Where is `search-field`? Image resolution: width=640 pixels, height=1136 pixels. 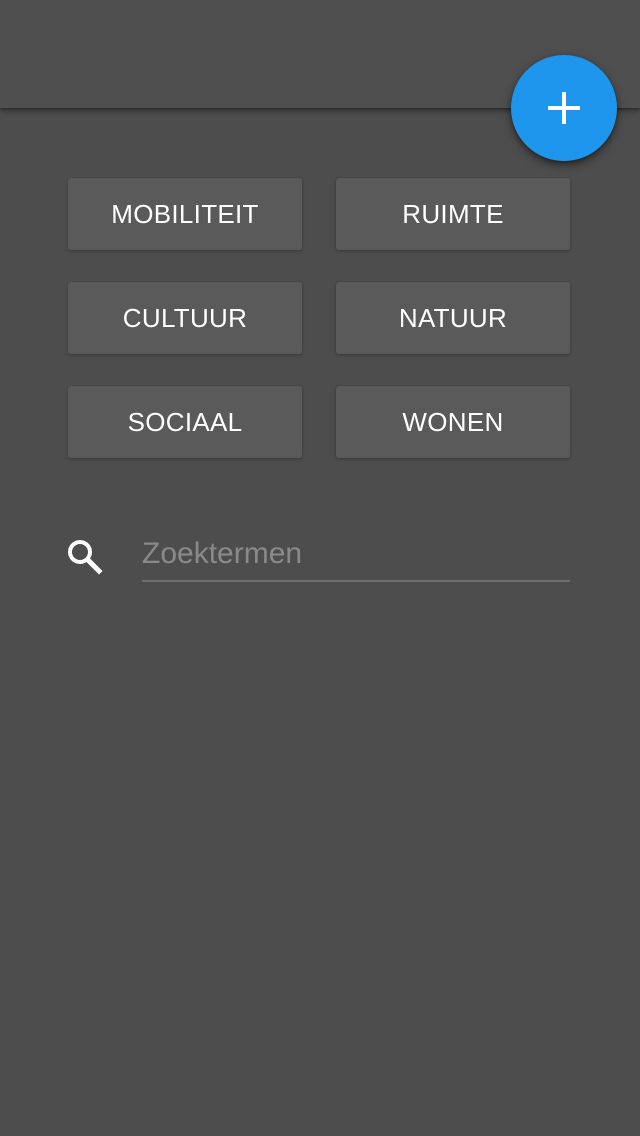 search-field is located at coordinates (356, 556).